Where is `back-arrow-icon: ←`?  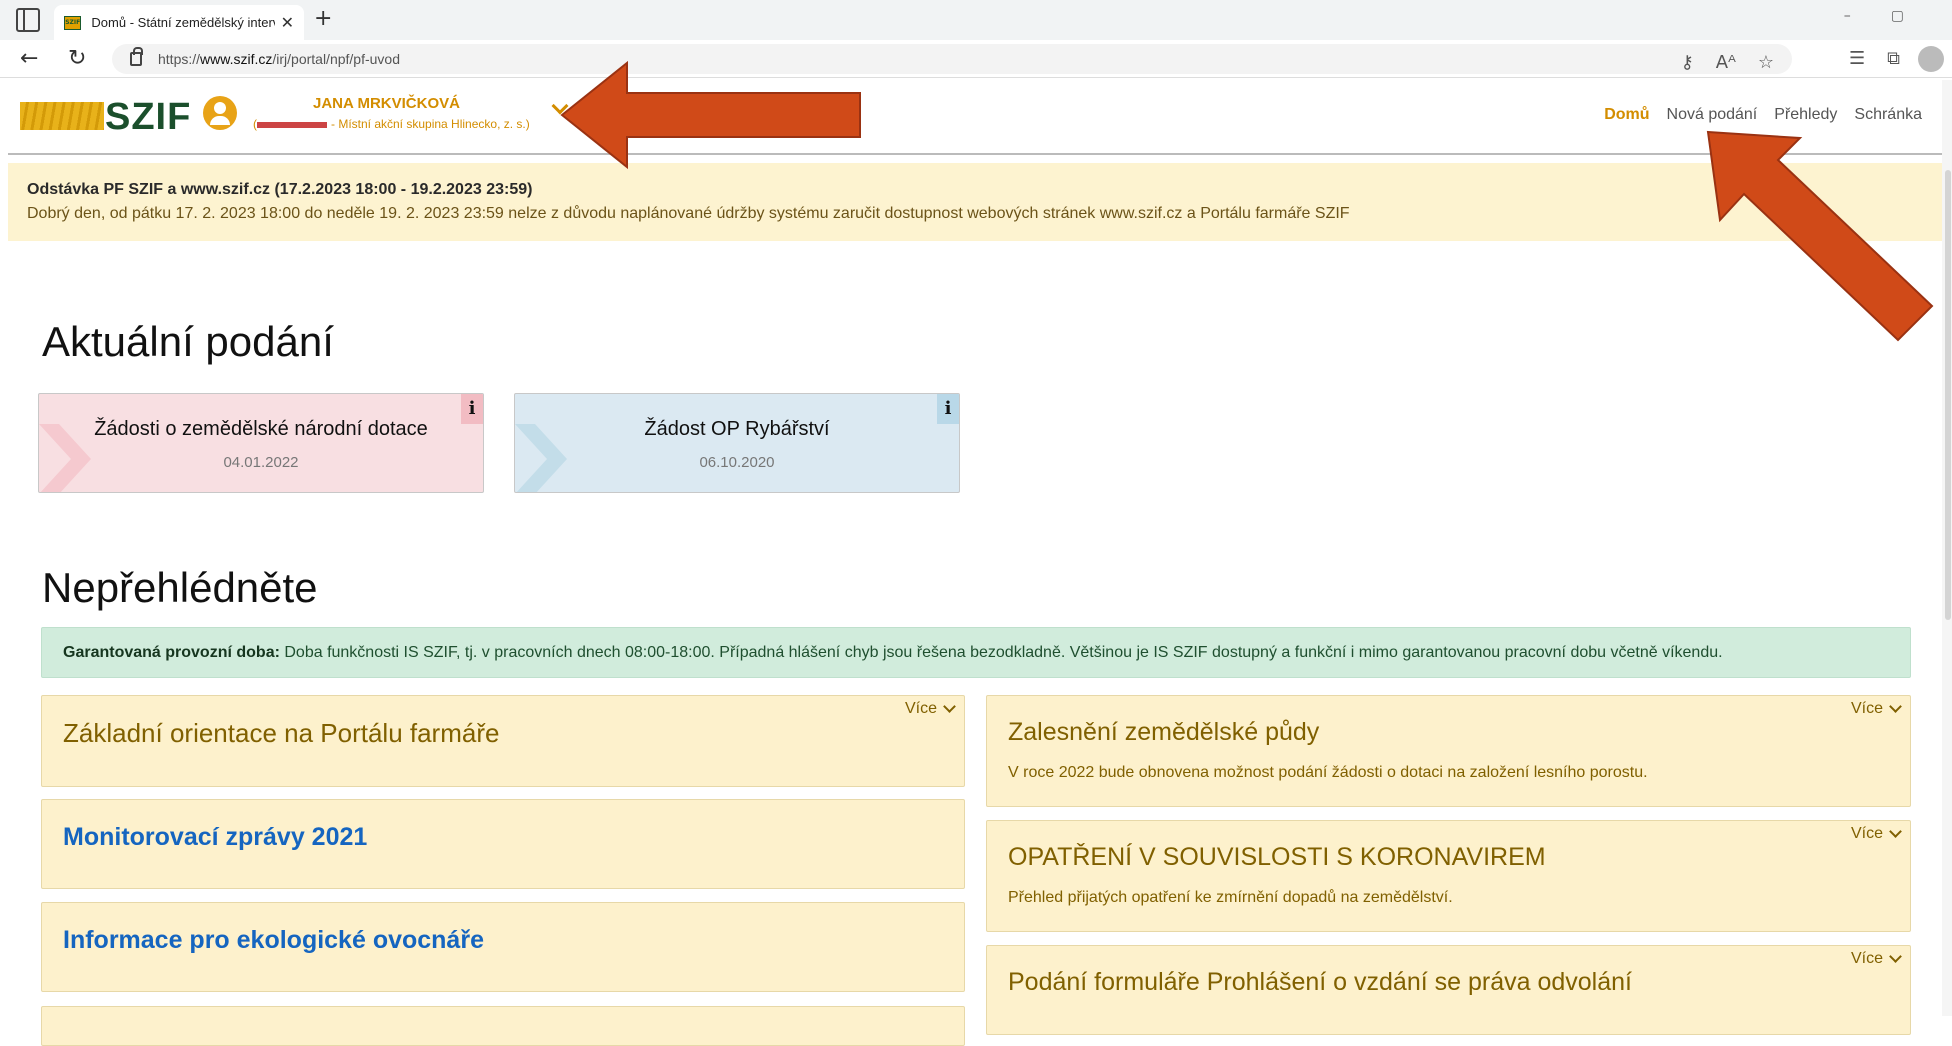 back-arrow-icon: ← is located at coordinates (29, 58).